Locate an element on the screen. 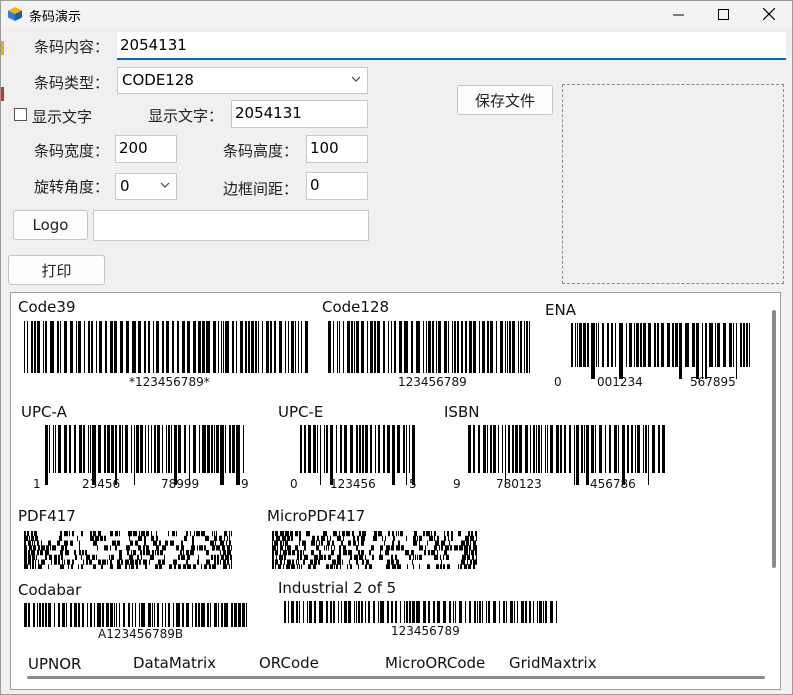 This screenshot has width=793, height=695. print-button: 打印 is located at coordinates (56, 270).